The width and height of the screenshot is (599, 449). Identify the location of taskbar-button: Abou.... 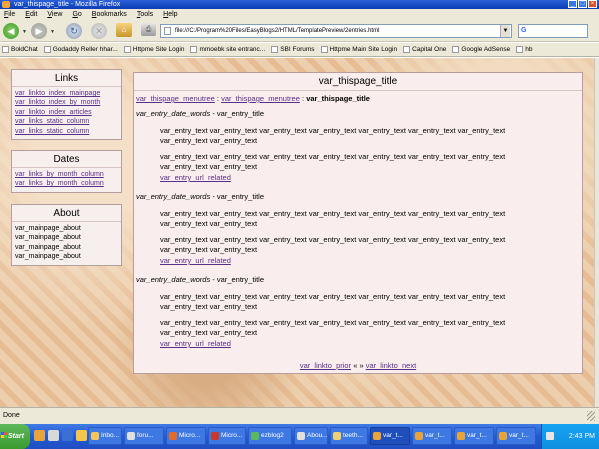
(311, 436).